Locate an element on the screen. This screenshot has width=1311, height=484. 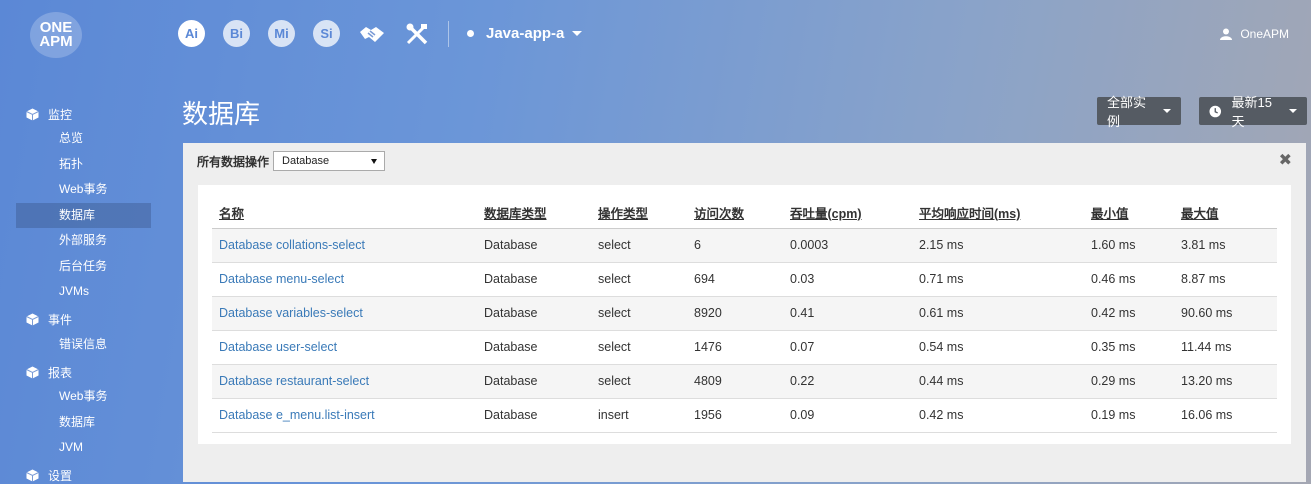
row-min: 0.29 ms is located at coordinates (1129, 381).